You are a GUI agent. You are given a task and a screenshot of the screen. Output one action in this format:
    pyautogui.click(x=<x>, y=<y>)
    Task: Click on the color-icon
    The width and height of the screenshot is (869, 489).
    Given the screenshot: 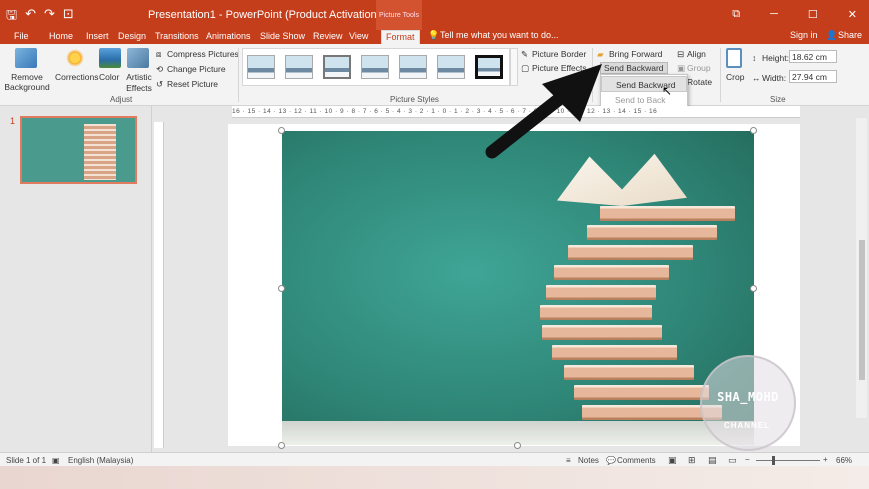 What is the action you would take?
    pyautogui.click(x=110, y=58)
    